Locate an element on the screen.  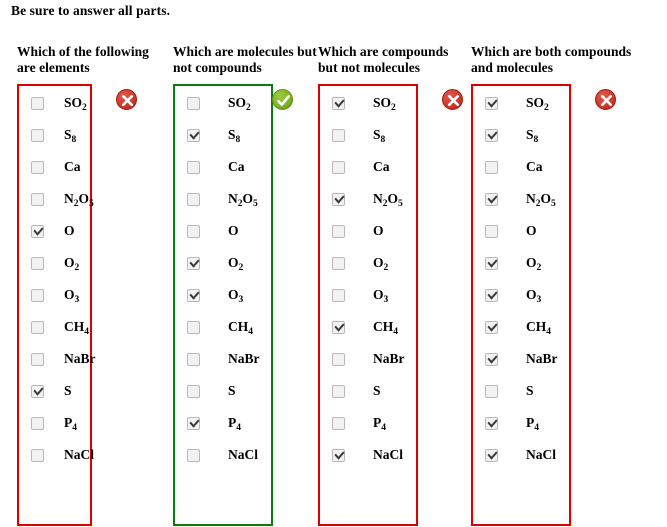
page-instruction: Be sure to answer all parts. is located at coordinates (91, 10).